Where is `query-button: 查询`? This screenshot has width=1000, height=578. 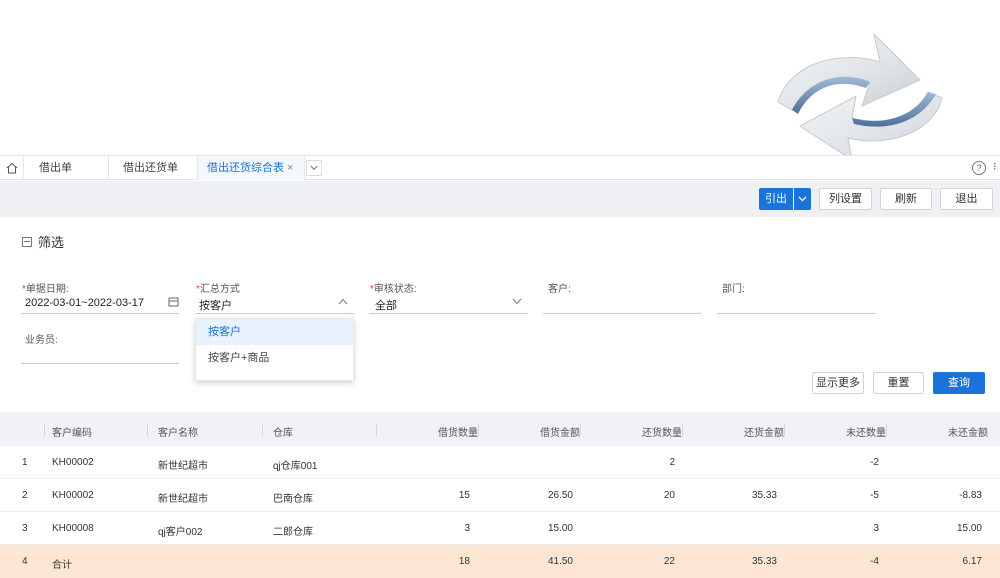
query-button: 查询 is located at coordinates (959, 383).